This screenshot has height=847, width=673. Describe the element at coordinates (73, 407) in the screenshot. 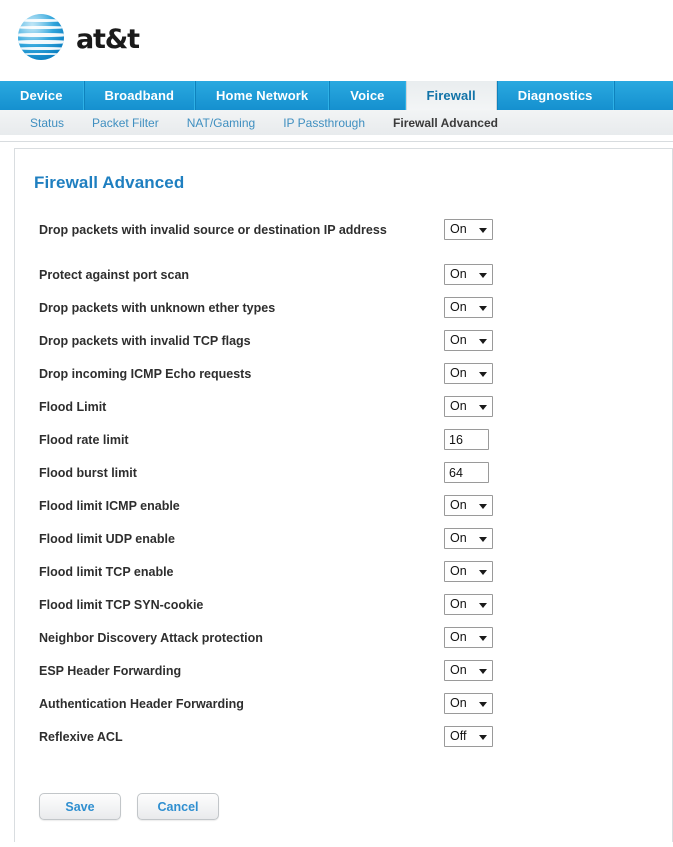

I see `setting-label: Flood Limit` at that location.